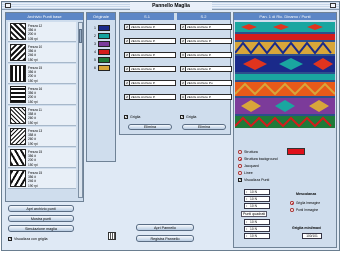 Image resolution: width=342 pixels, height=257 pixels. Describe the element at coordinates (42, 95) in the screenshot. I see `pattern-item: Frezza 16 356 #200 #150 rpi` at that location.